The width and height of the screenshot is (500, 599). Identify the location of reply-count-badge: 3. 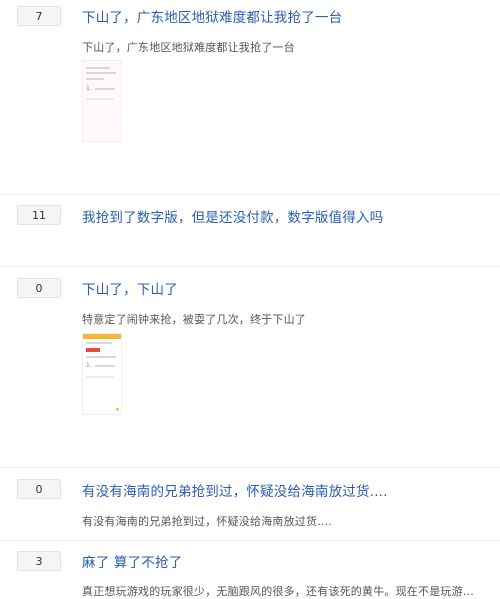
(39, 561).